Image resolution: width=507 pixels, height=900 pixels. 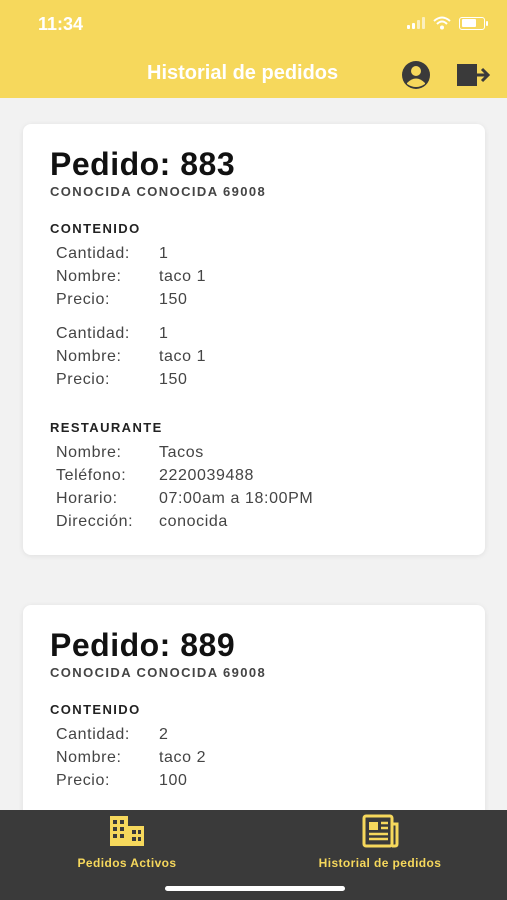 I want to click on restaurant-name-label: Nombre:, so click(x=89, y=452).